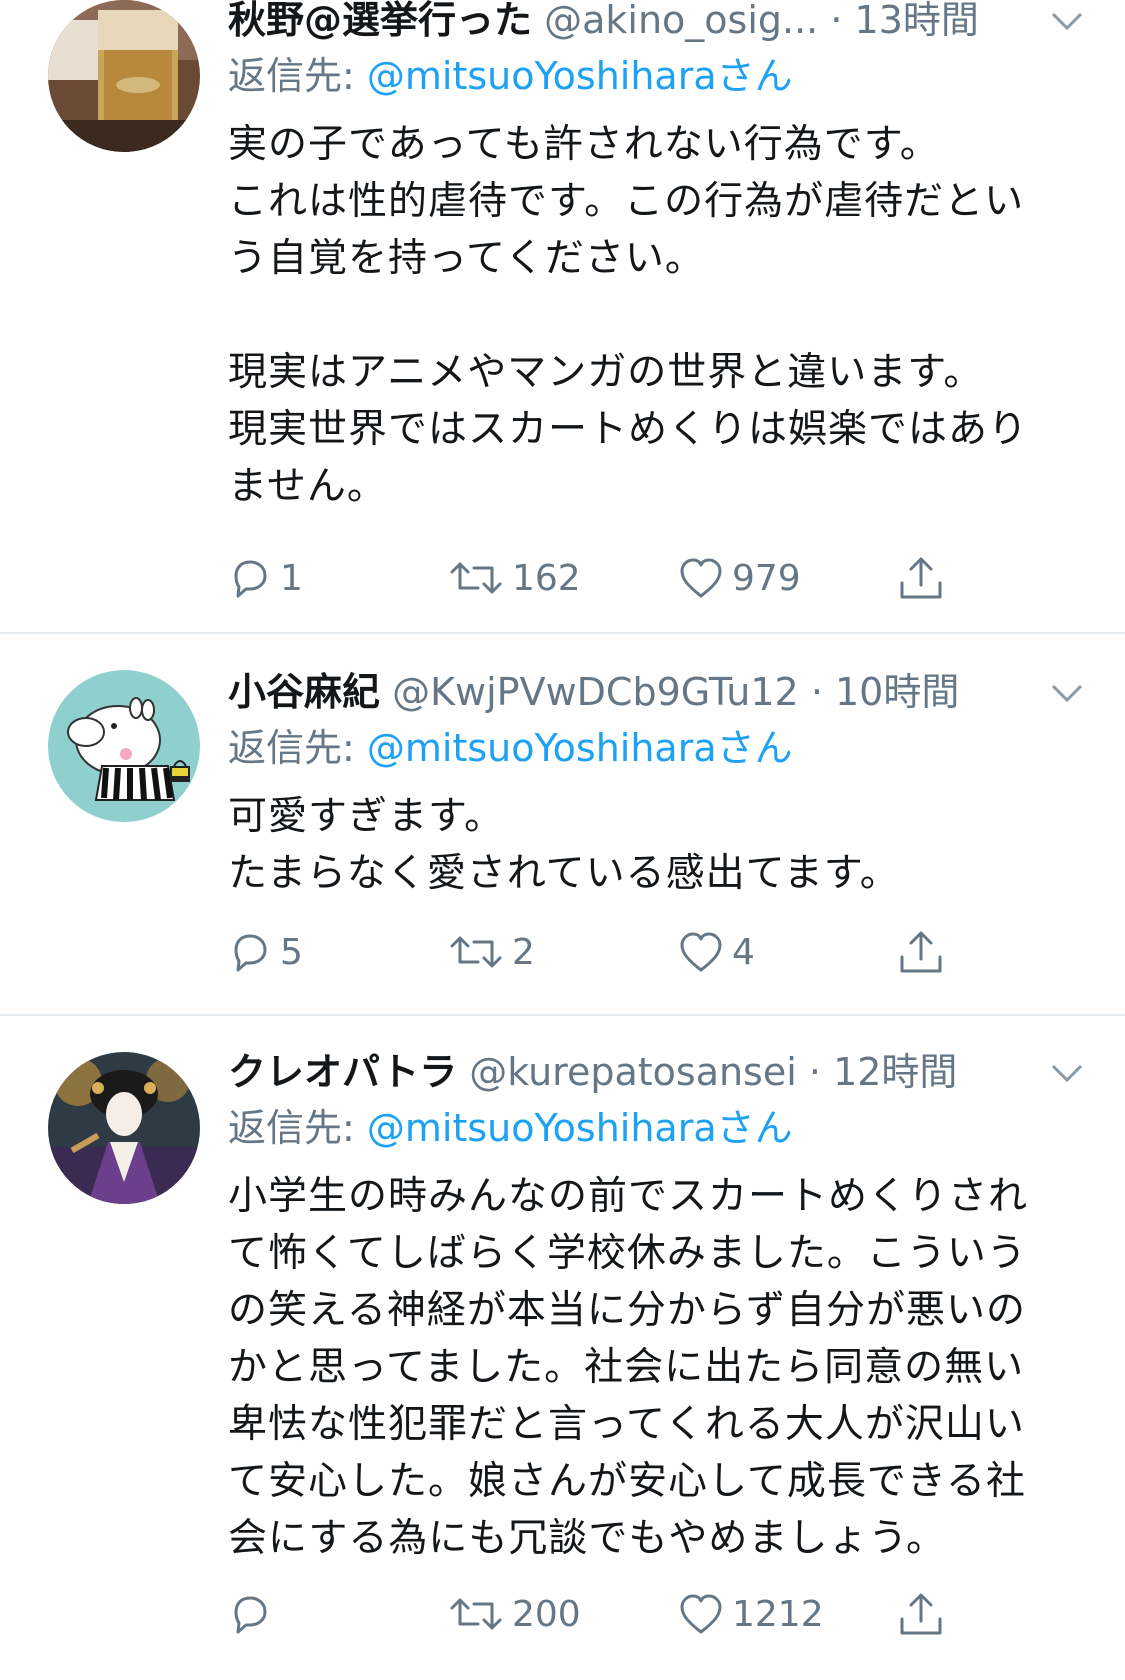 Image resolution: width=1125 pixels, height=1680 pixels. What do you see at coordinates (291, 578) in the screenshot?
I see `reply-count: 1` at bounding box center [291, 578].